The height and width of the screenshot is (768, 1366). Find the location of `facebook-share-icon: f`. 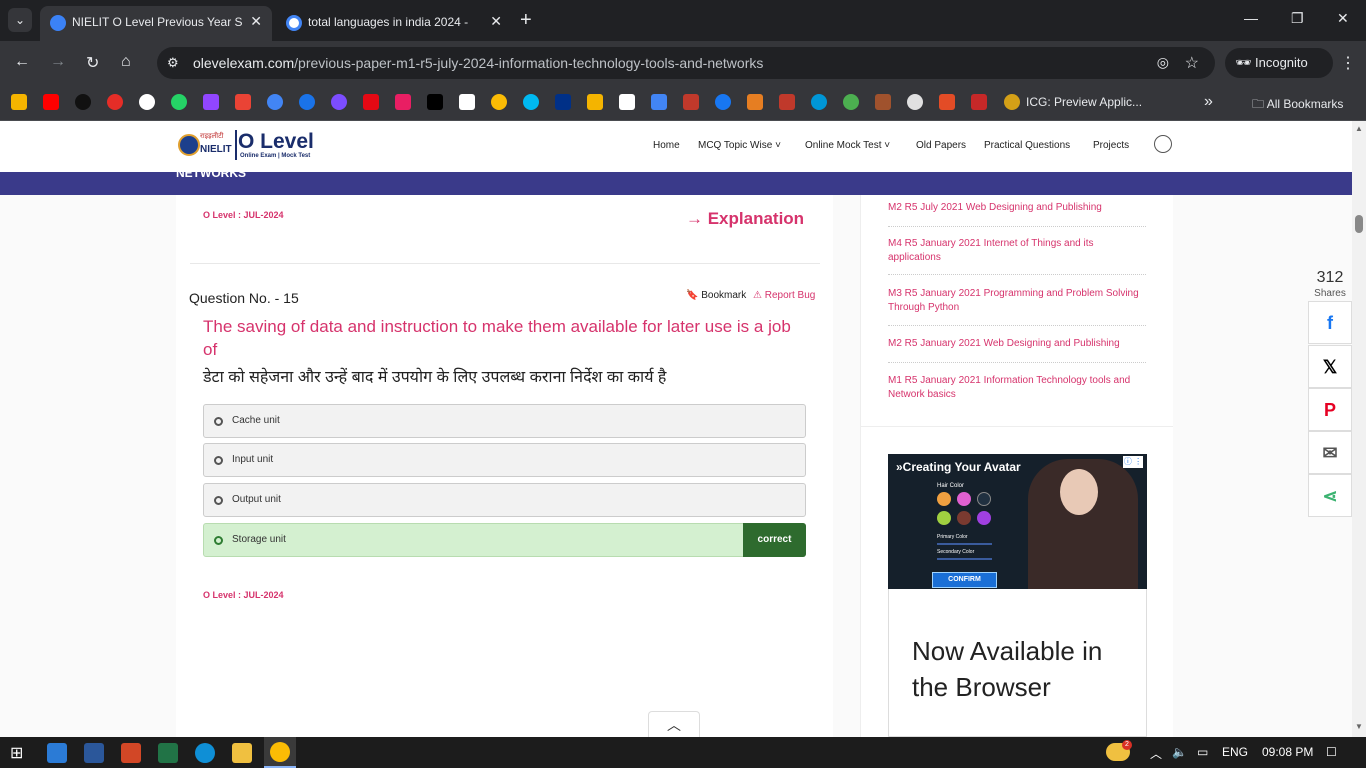

facebook-share-icon: f is located at coordinates (1330, 322).